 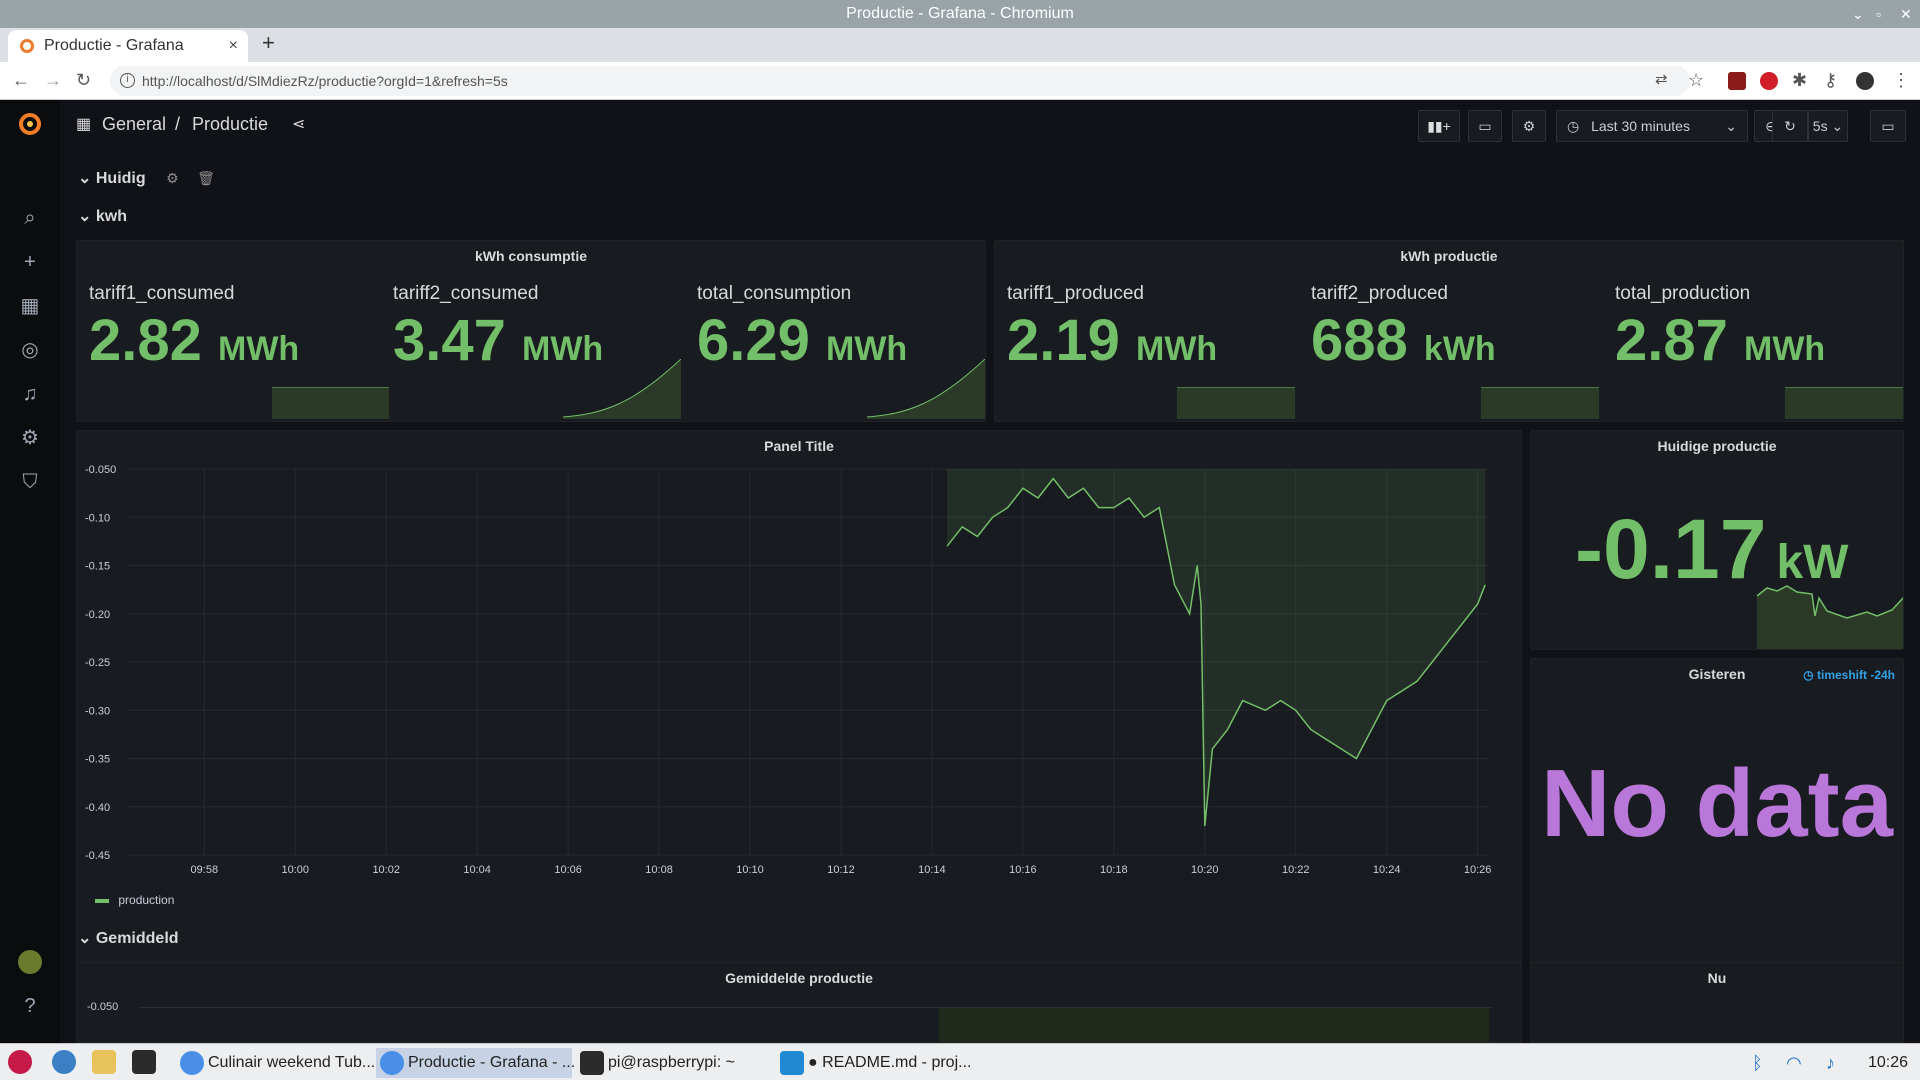 I want to click on stat-total-production: total_production 2.87 MWh, so click(x=1765, y=344).